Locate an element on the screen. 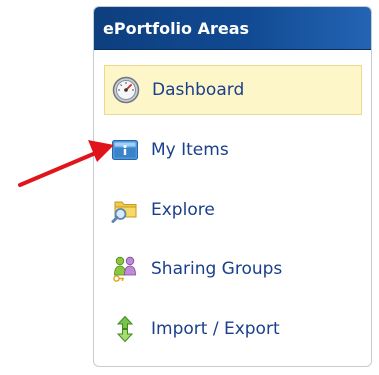 The width and height of the screenshot is (379, 375). nav-item-label: Import / Export is located at coordinates (215, 329).